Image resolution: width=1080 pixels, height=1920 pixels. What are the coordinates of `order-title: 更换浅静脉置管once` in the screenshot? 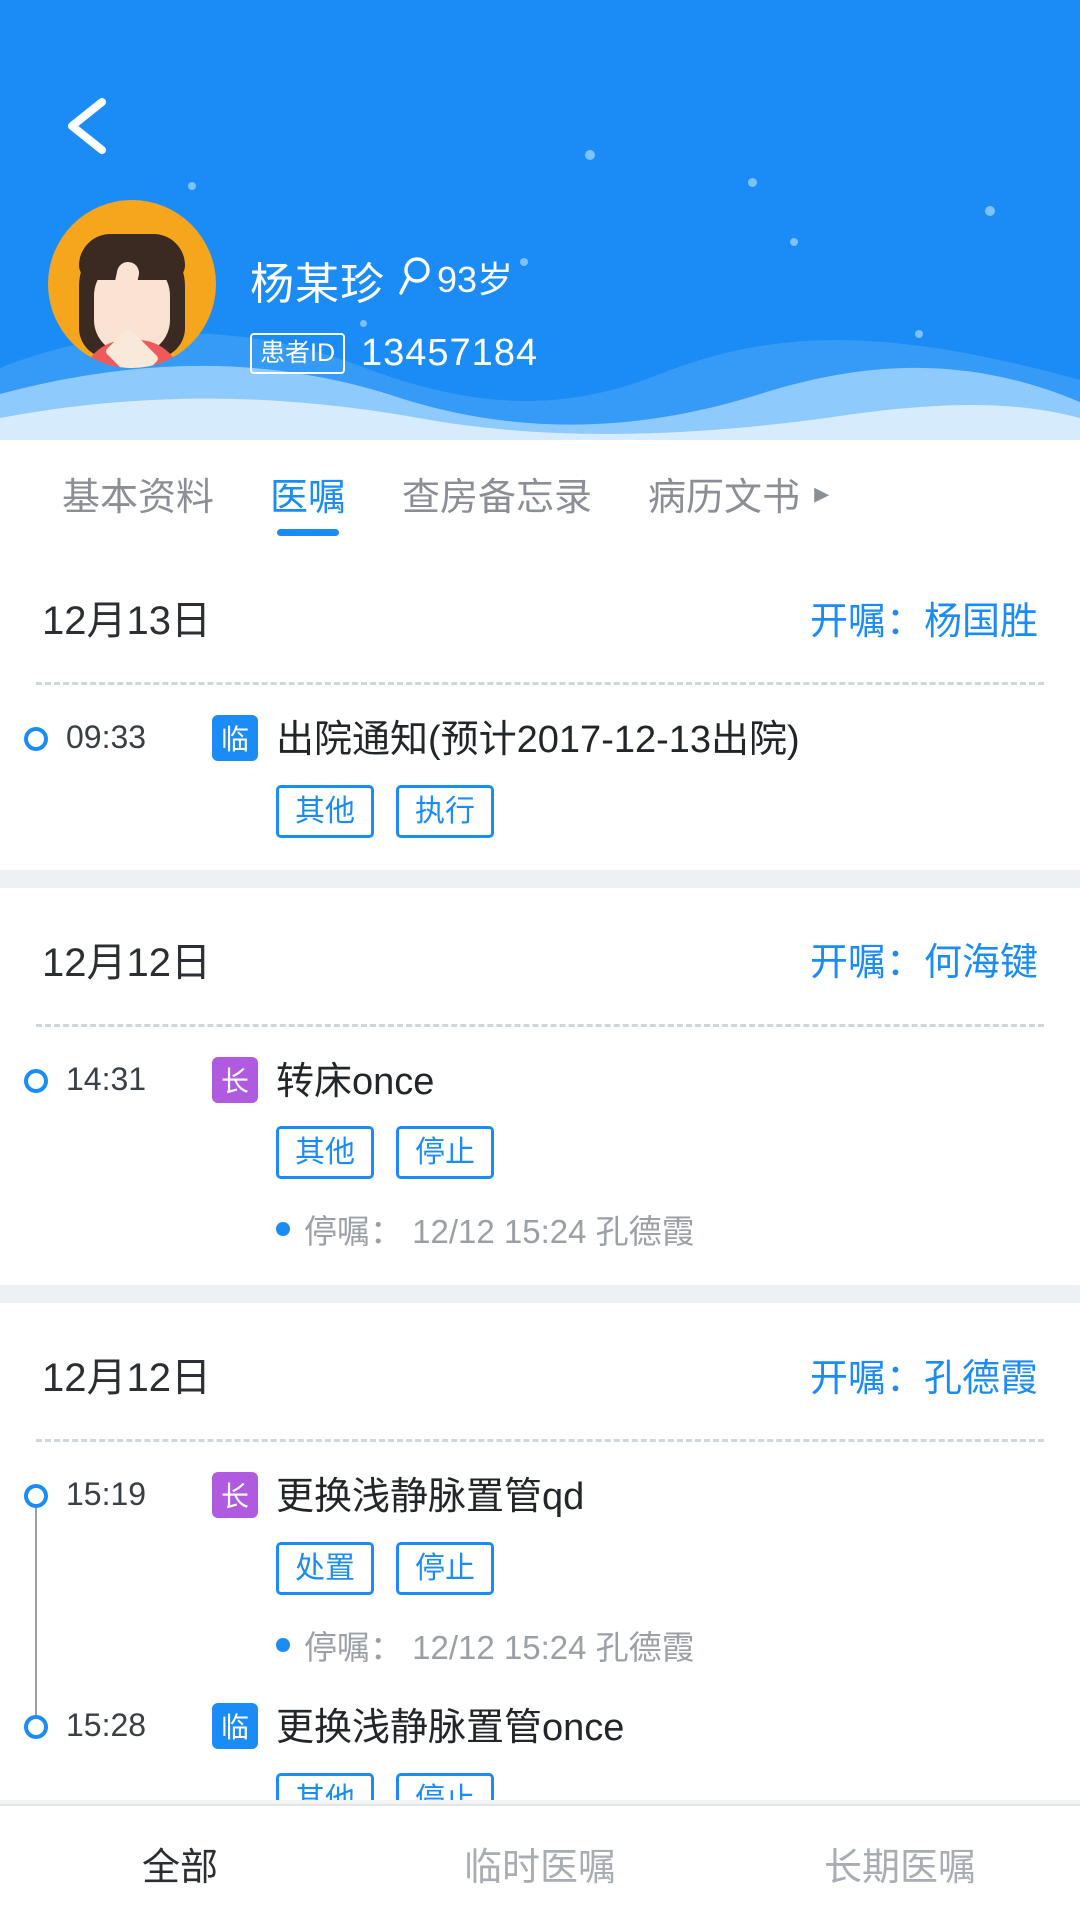 It's located at (450, 1728).